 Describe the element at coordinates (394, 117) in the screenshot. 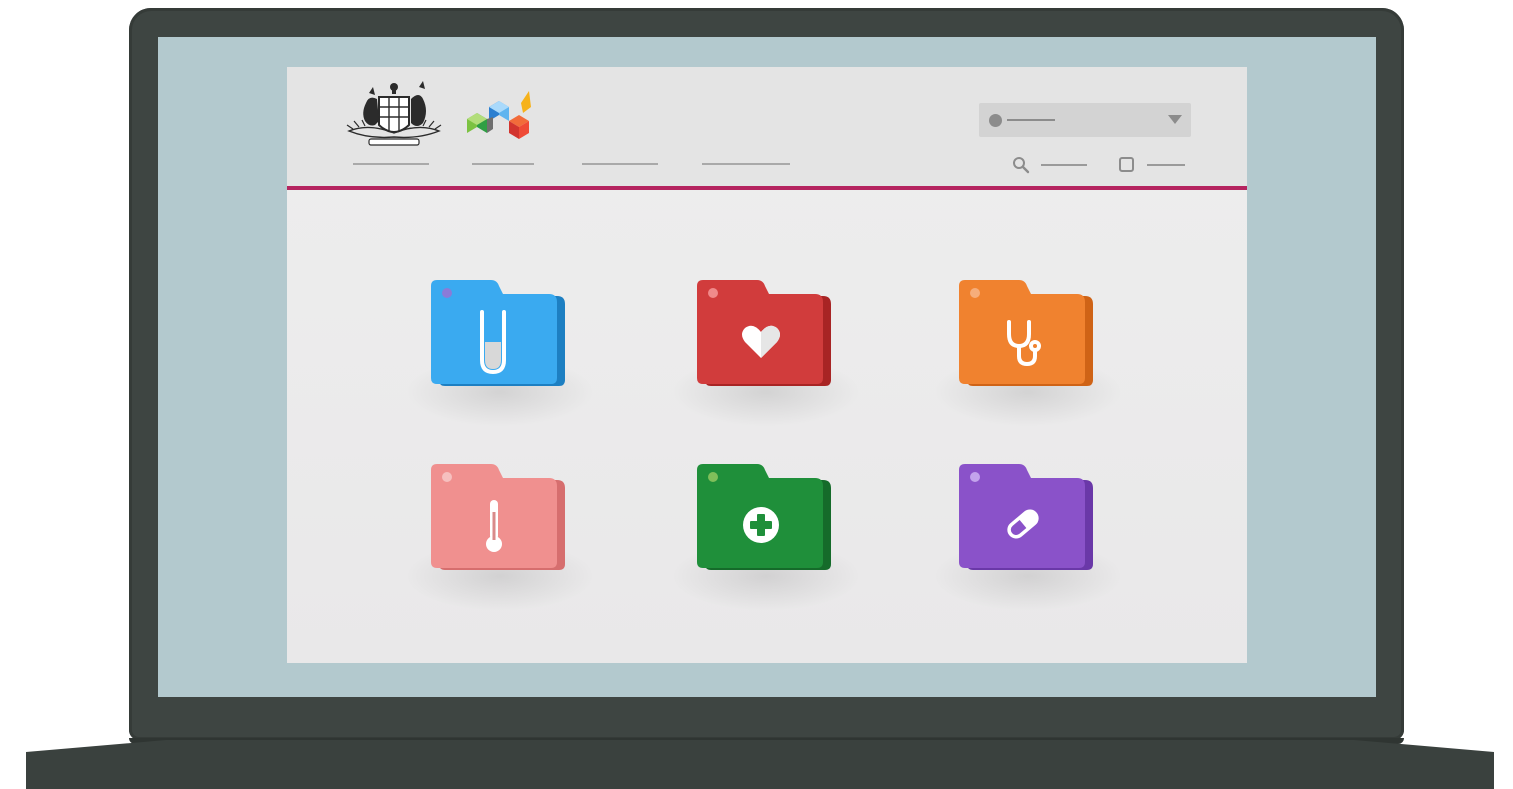

I see `coat-of-arms-icon` at that location.